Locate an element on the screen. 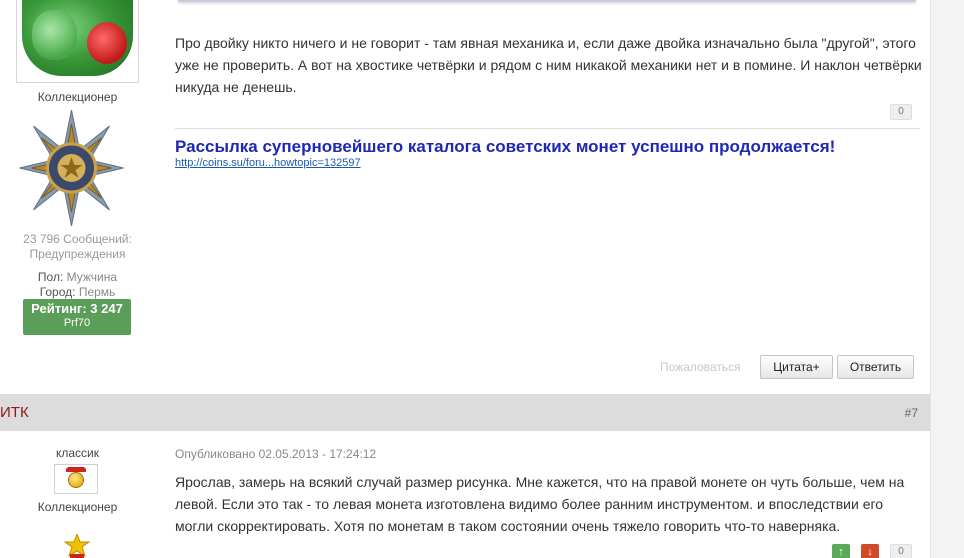 The height and width of the screenshot is (558, 964). rating-value: Рейтинг: 3 247 is located at coordinates (77, 308).